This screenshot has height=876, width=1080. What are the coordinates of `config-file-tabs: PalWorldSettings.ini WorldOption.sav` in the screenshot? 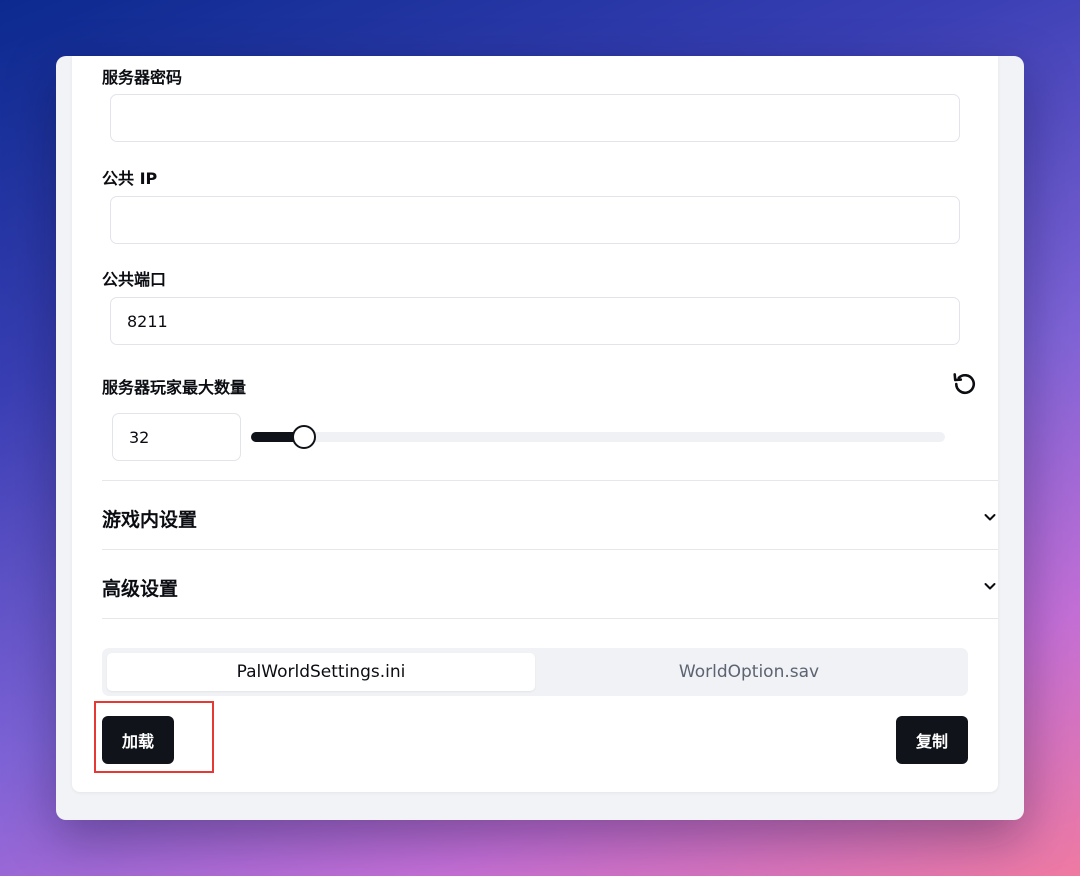 It's located at (535, 672).